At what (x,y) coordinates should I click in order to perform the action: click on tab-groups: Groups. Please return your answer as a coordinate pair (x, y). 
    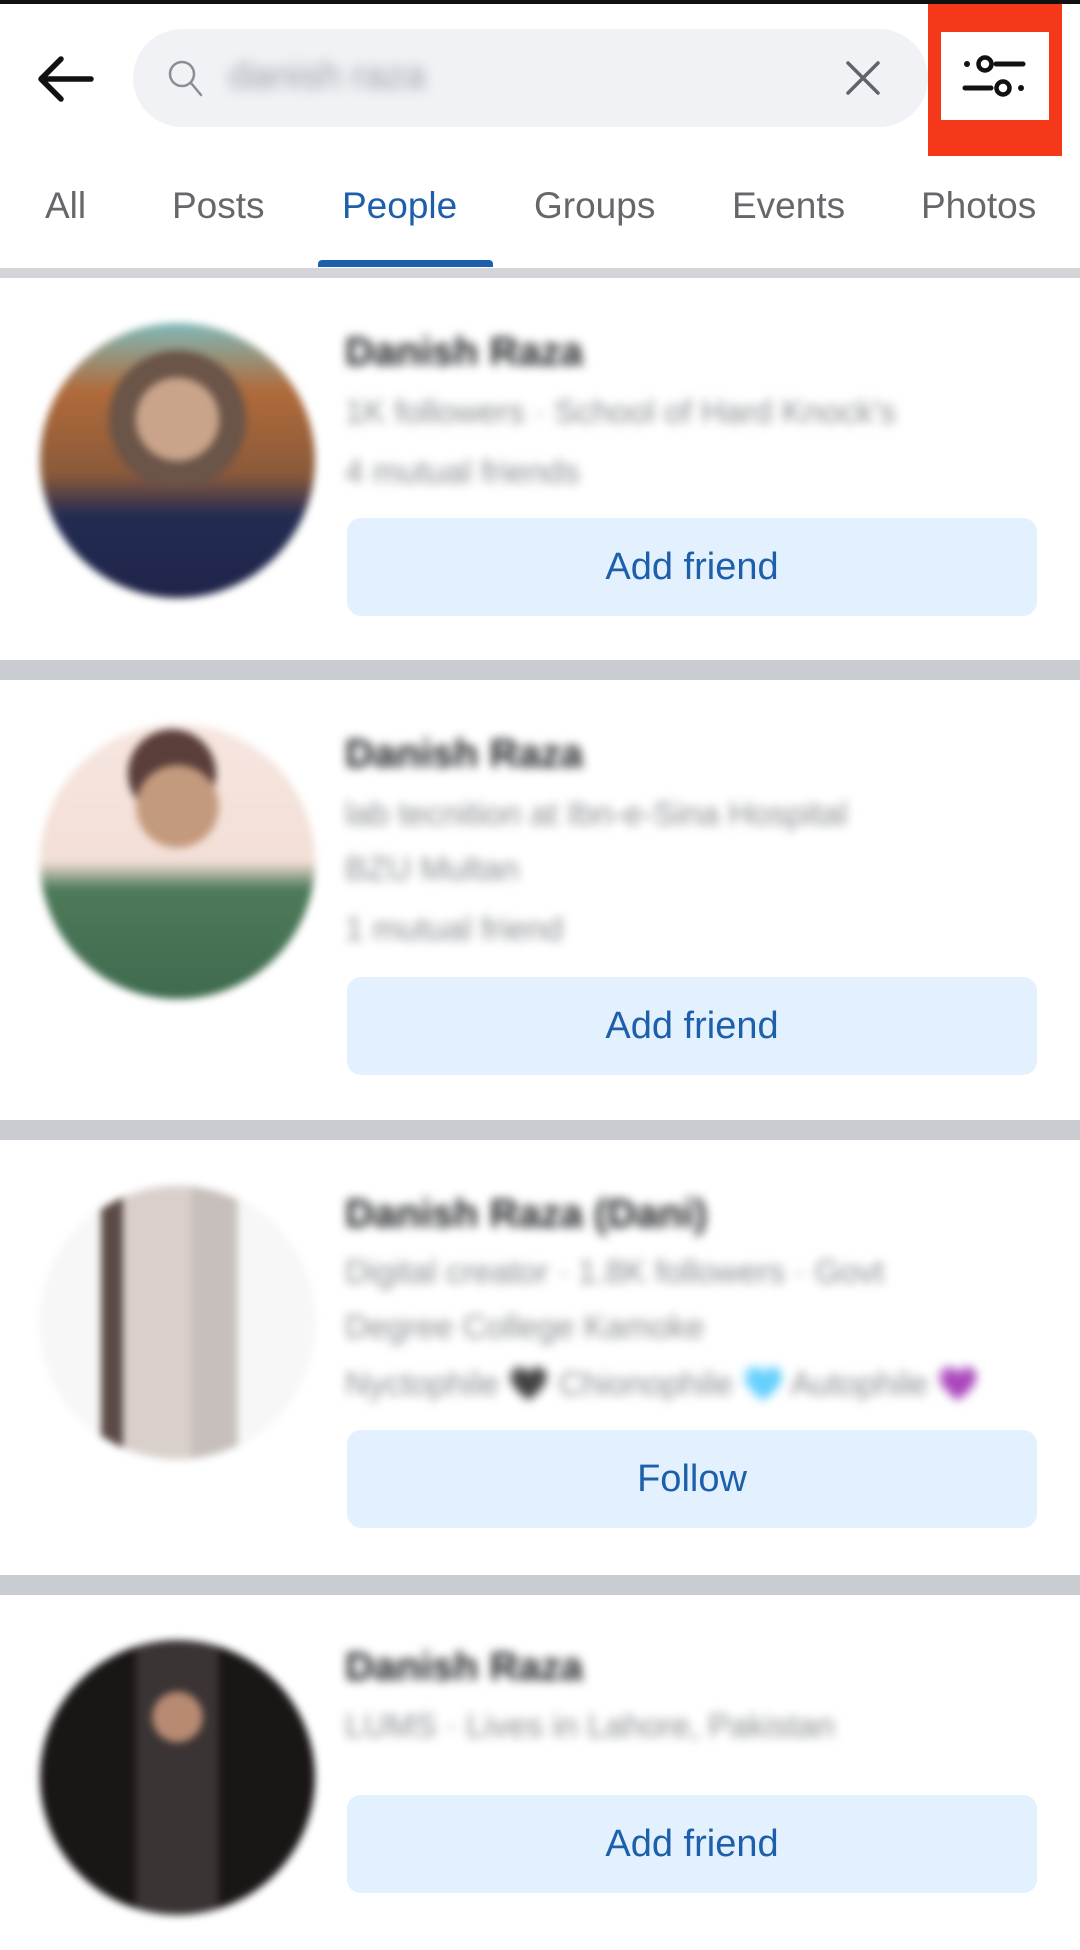
    Looking at the image, I should click on (594, 206).